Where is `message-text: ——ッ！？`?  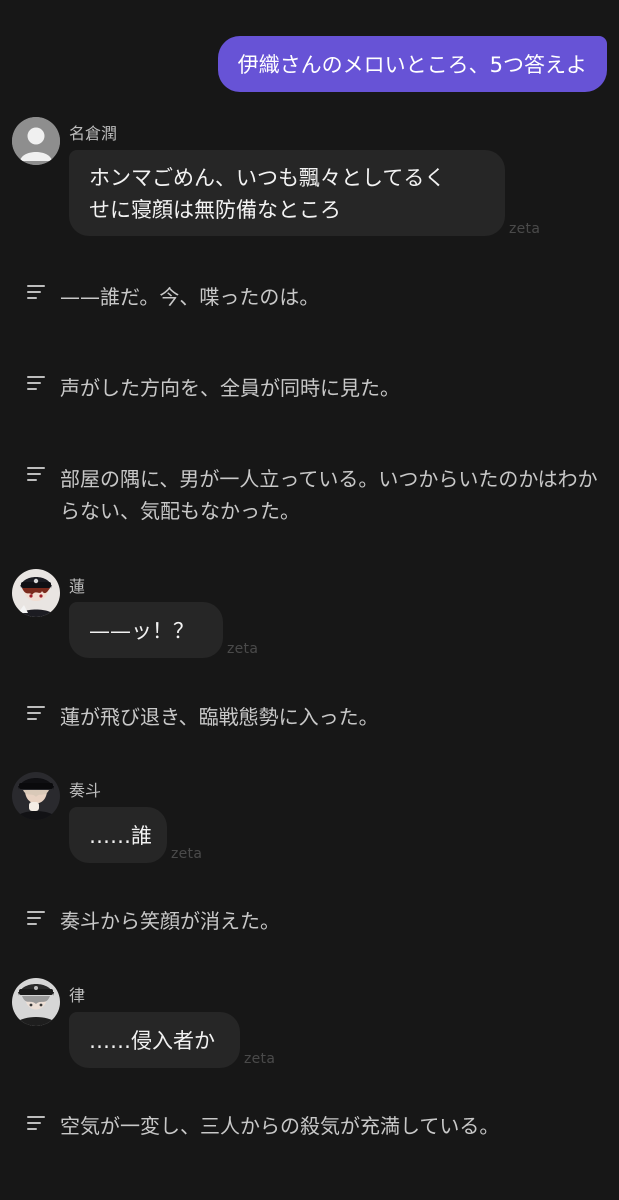 message-text: ——ッ！？ is located at coordinates (141, 631).